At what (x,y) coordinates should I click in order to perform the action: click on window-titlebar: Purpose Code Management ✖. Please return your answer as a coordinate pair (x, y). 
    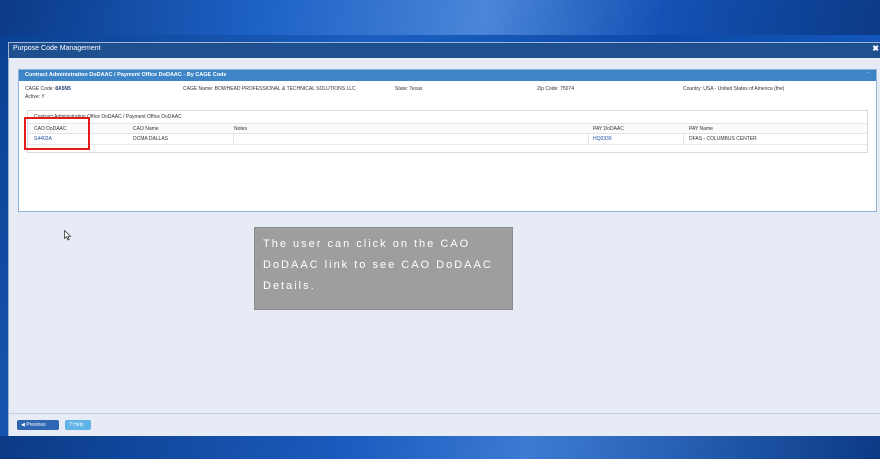
    Looking at the image, I should click on (444, 50).